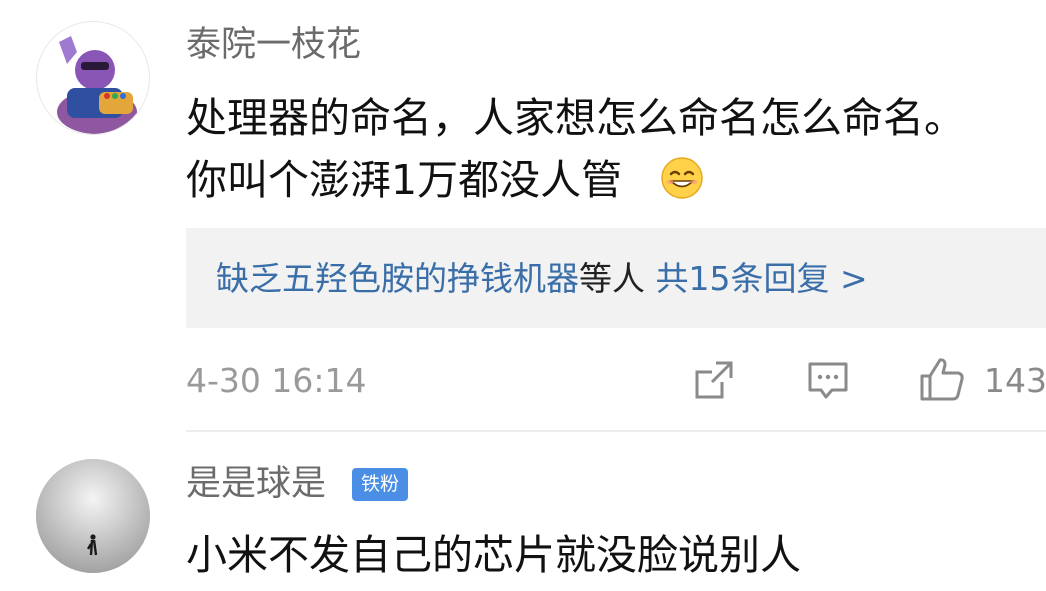 This screenshot has width=1046, height=591. Describe the element at coordinates (714, 380) in the screenshot. I see `forward-icon` at that location.